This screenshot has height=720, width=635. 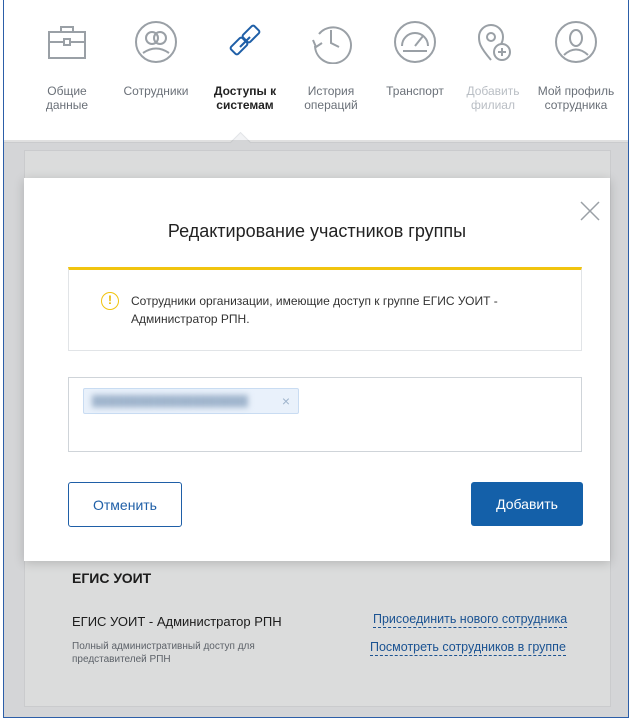 I want to click on member-chip-name: ████████████████████, so click(x=170, y=401).